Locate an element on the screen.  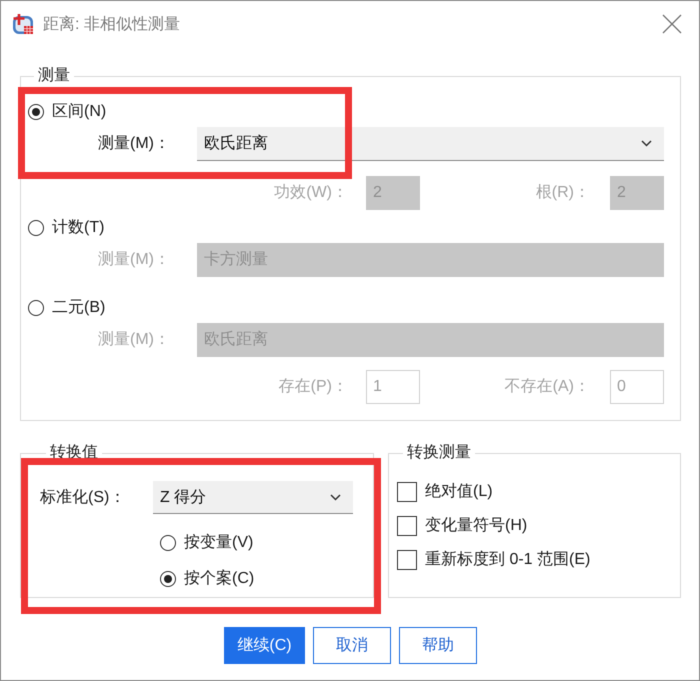
window-title: 距离: 非相似性测量 is located at coordinates (111, 24).